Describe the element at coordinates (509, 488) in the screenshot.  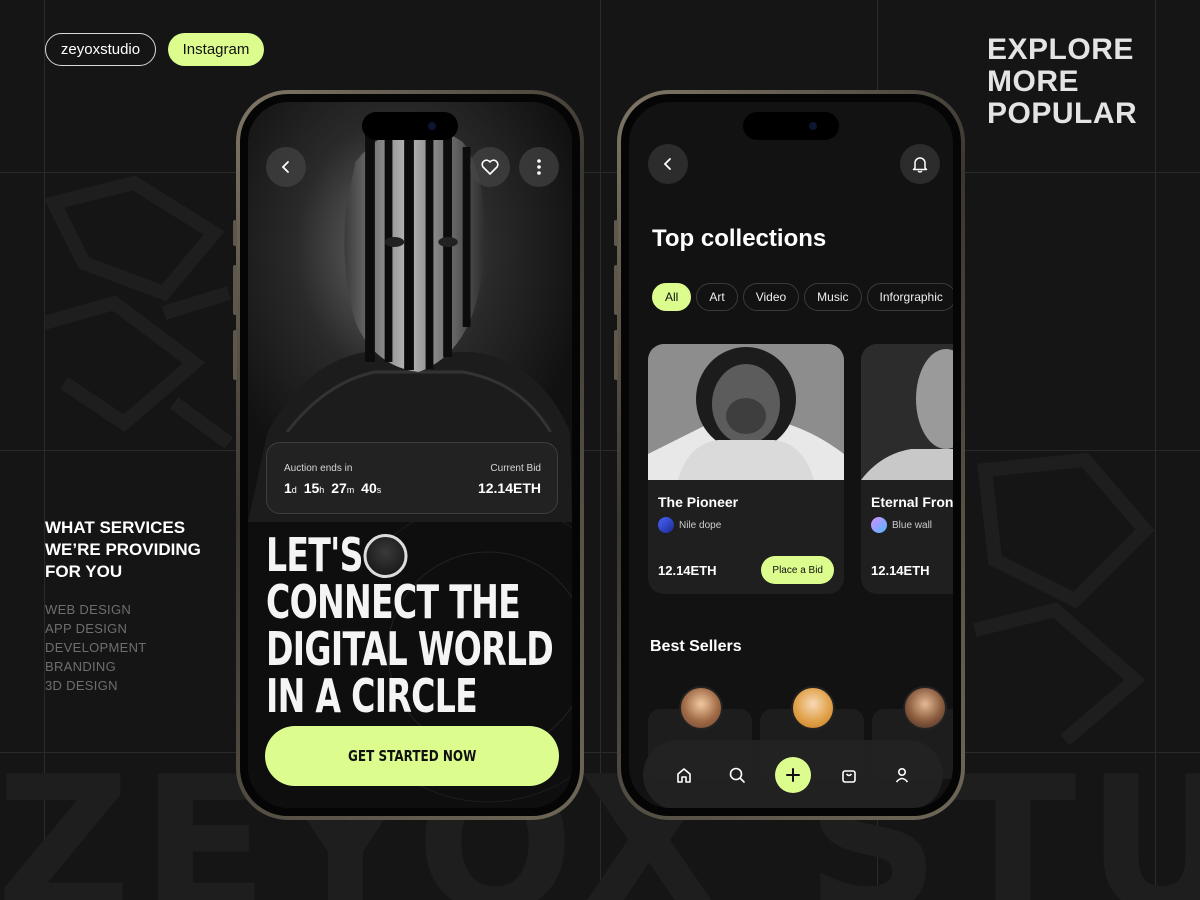
I see `current-bid-value: 12.14ETH` at that location.